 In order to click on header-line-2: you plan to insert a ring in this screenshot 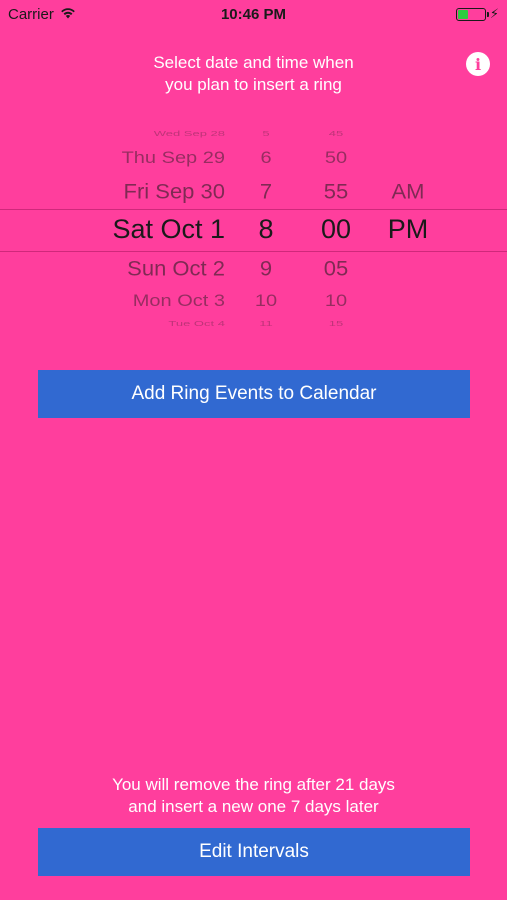, I will do `click(253, 84)`.